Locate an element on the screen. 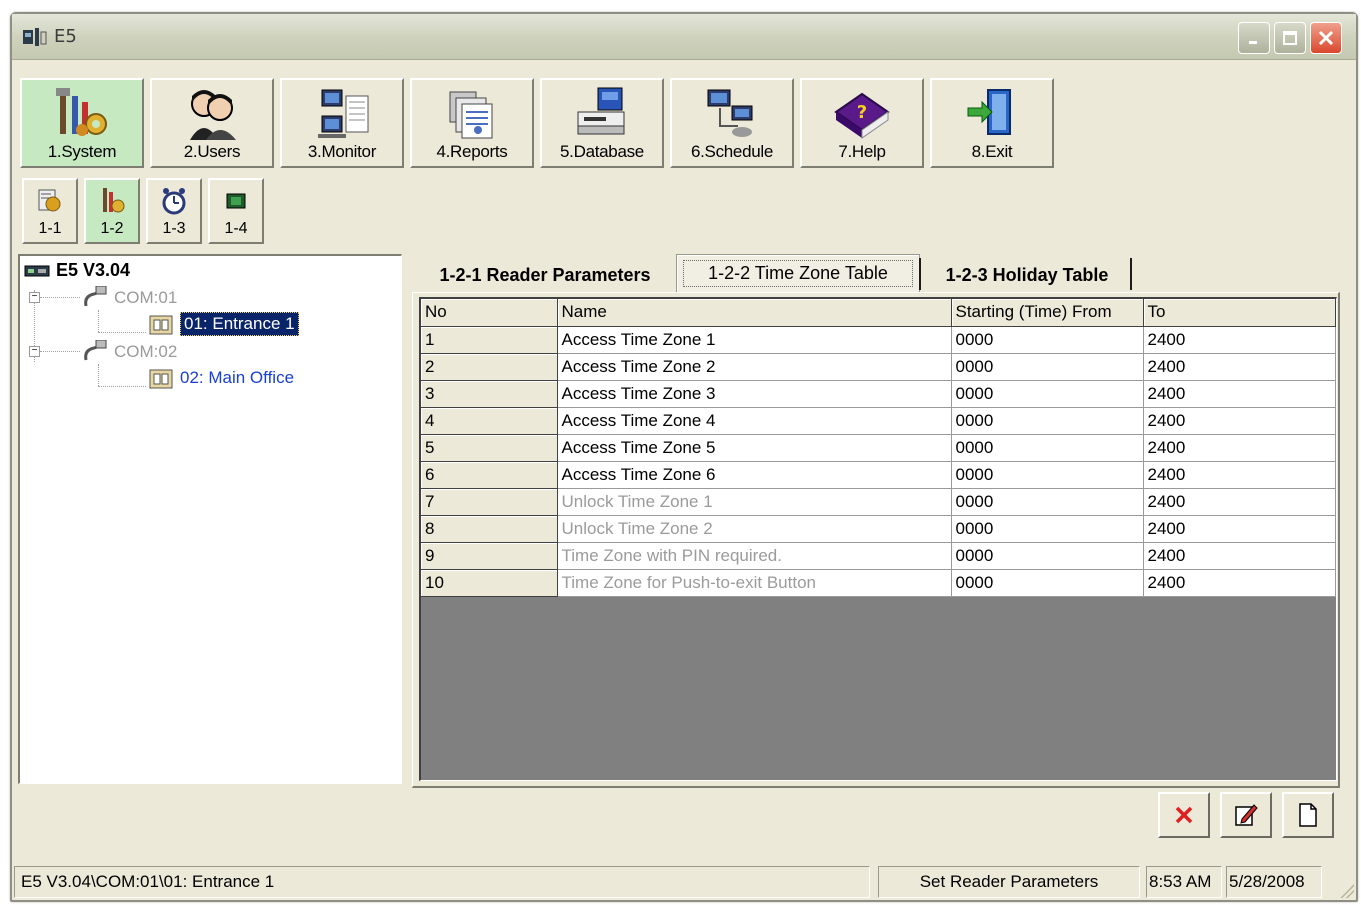 The height and width of the screenshot is (905, 1361). column-header-no: No is located at coordinates (489, 313).